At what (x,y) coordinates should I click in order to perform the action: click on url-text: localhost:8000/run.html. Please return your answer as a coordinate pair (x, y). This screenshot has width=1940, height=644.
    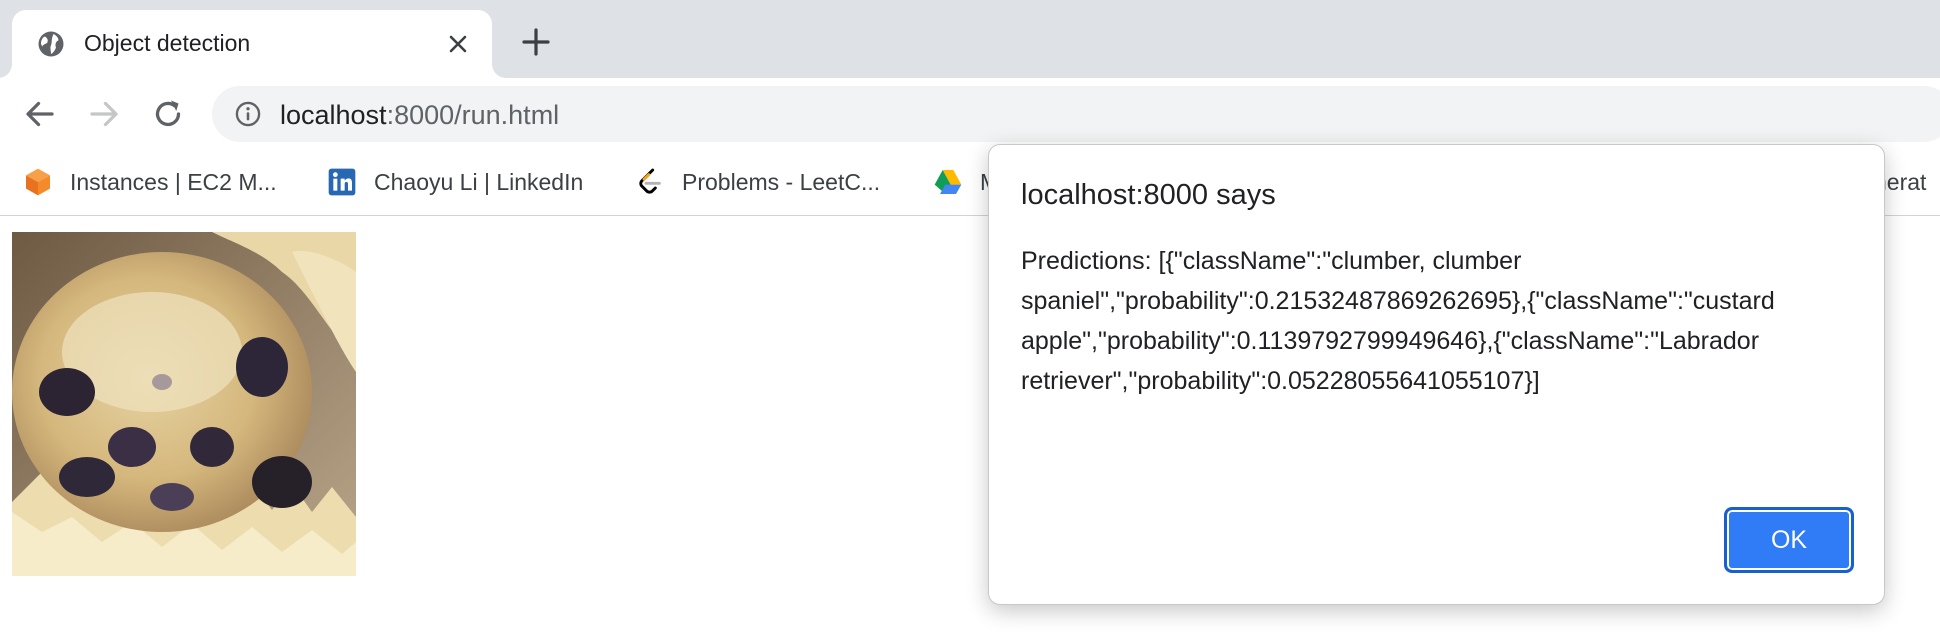
    Looking at the image, I should click on (419, 115).